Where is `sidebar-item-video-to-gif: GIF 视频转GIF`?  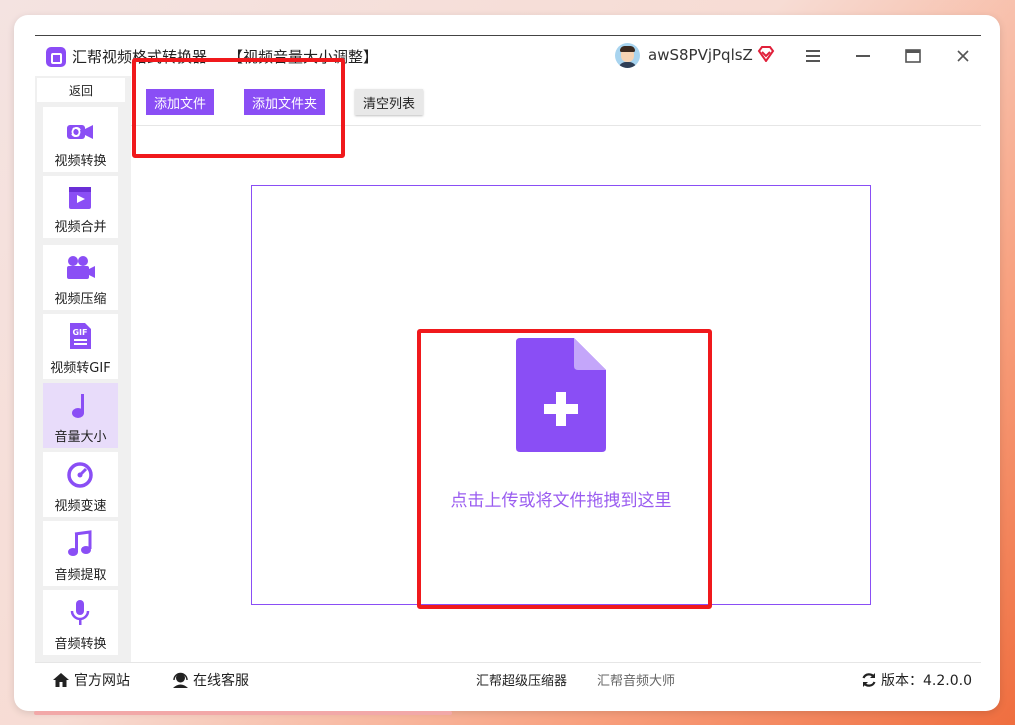
sidebar-item-video-to-gif: GIF 视频转GIF is located at coordinates (80, 346).